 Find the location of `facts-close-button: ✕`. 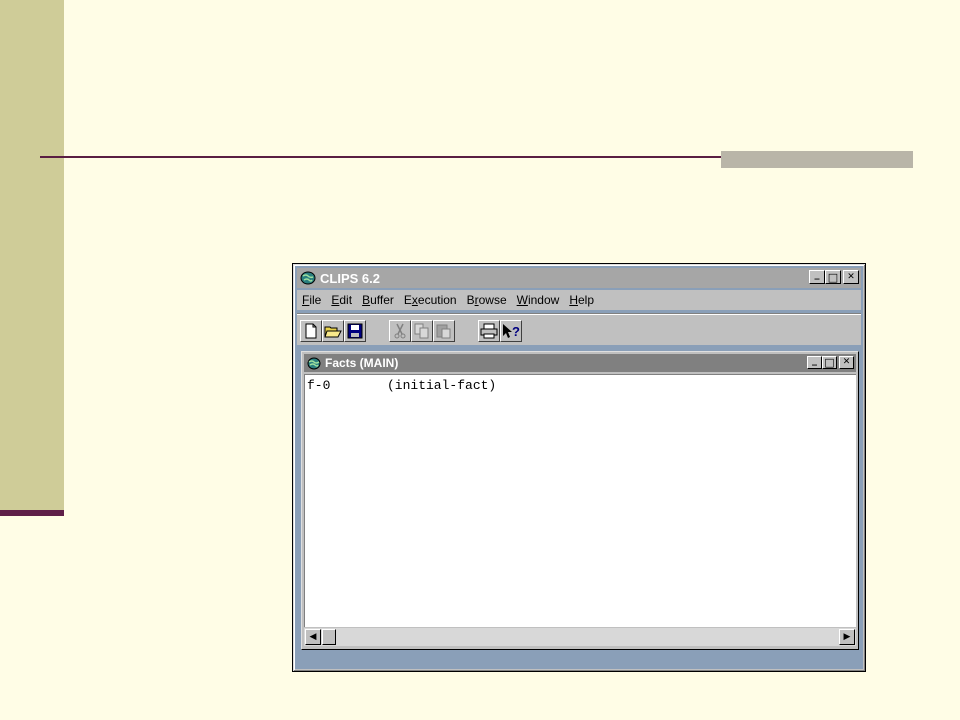

facts-close-button: ✕ is located at coordinates (846, 362).